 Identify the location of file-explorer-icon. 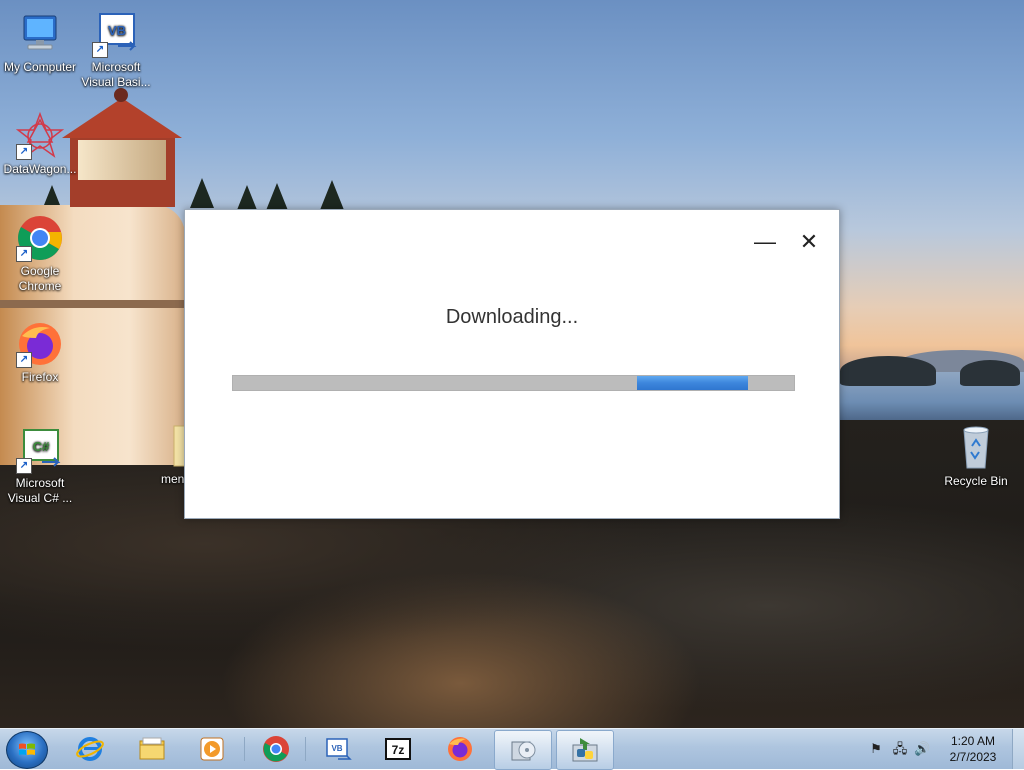
(152, 748).